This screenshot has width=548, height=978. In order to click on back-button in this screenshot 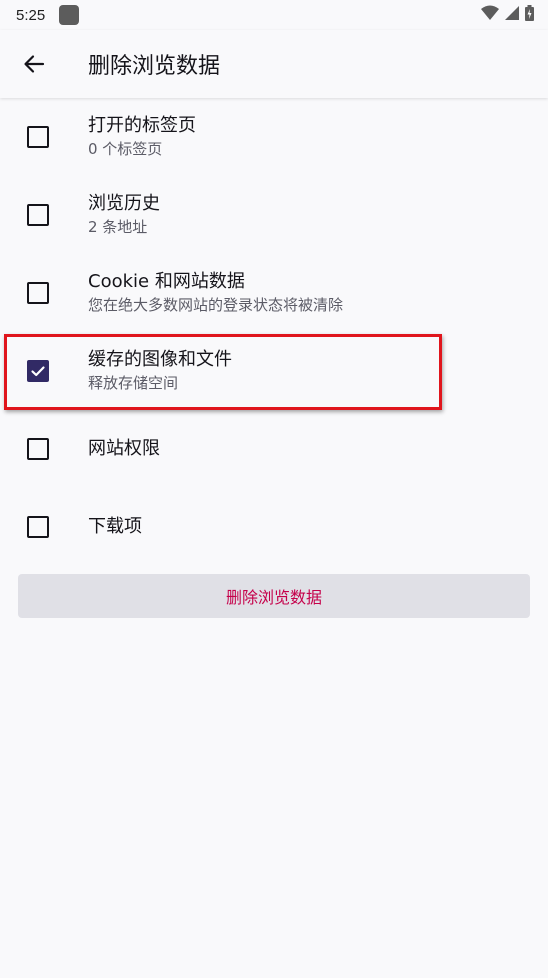, I will do `click(34, 64)`.